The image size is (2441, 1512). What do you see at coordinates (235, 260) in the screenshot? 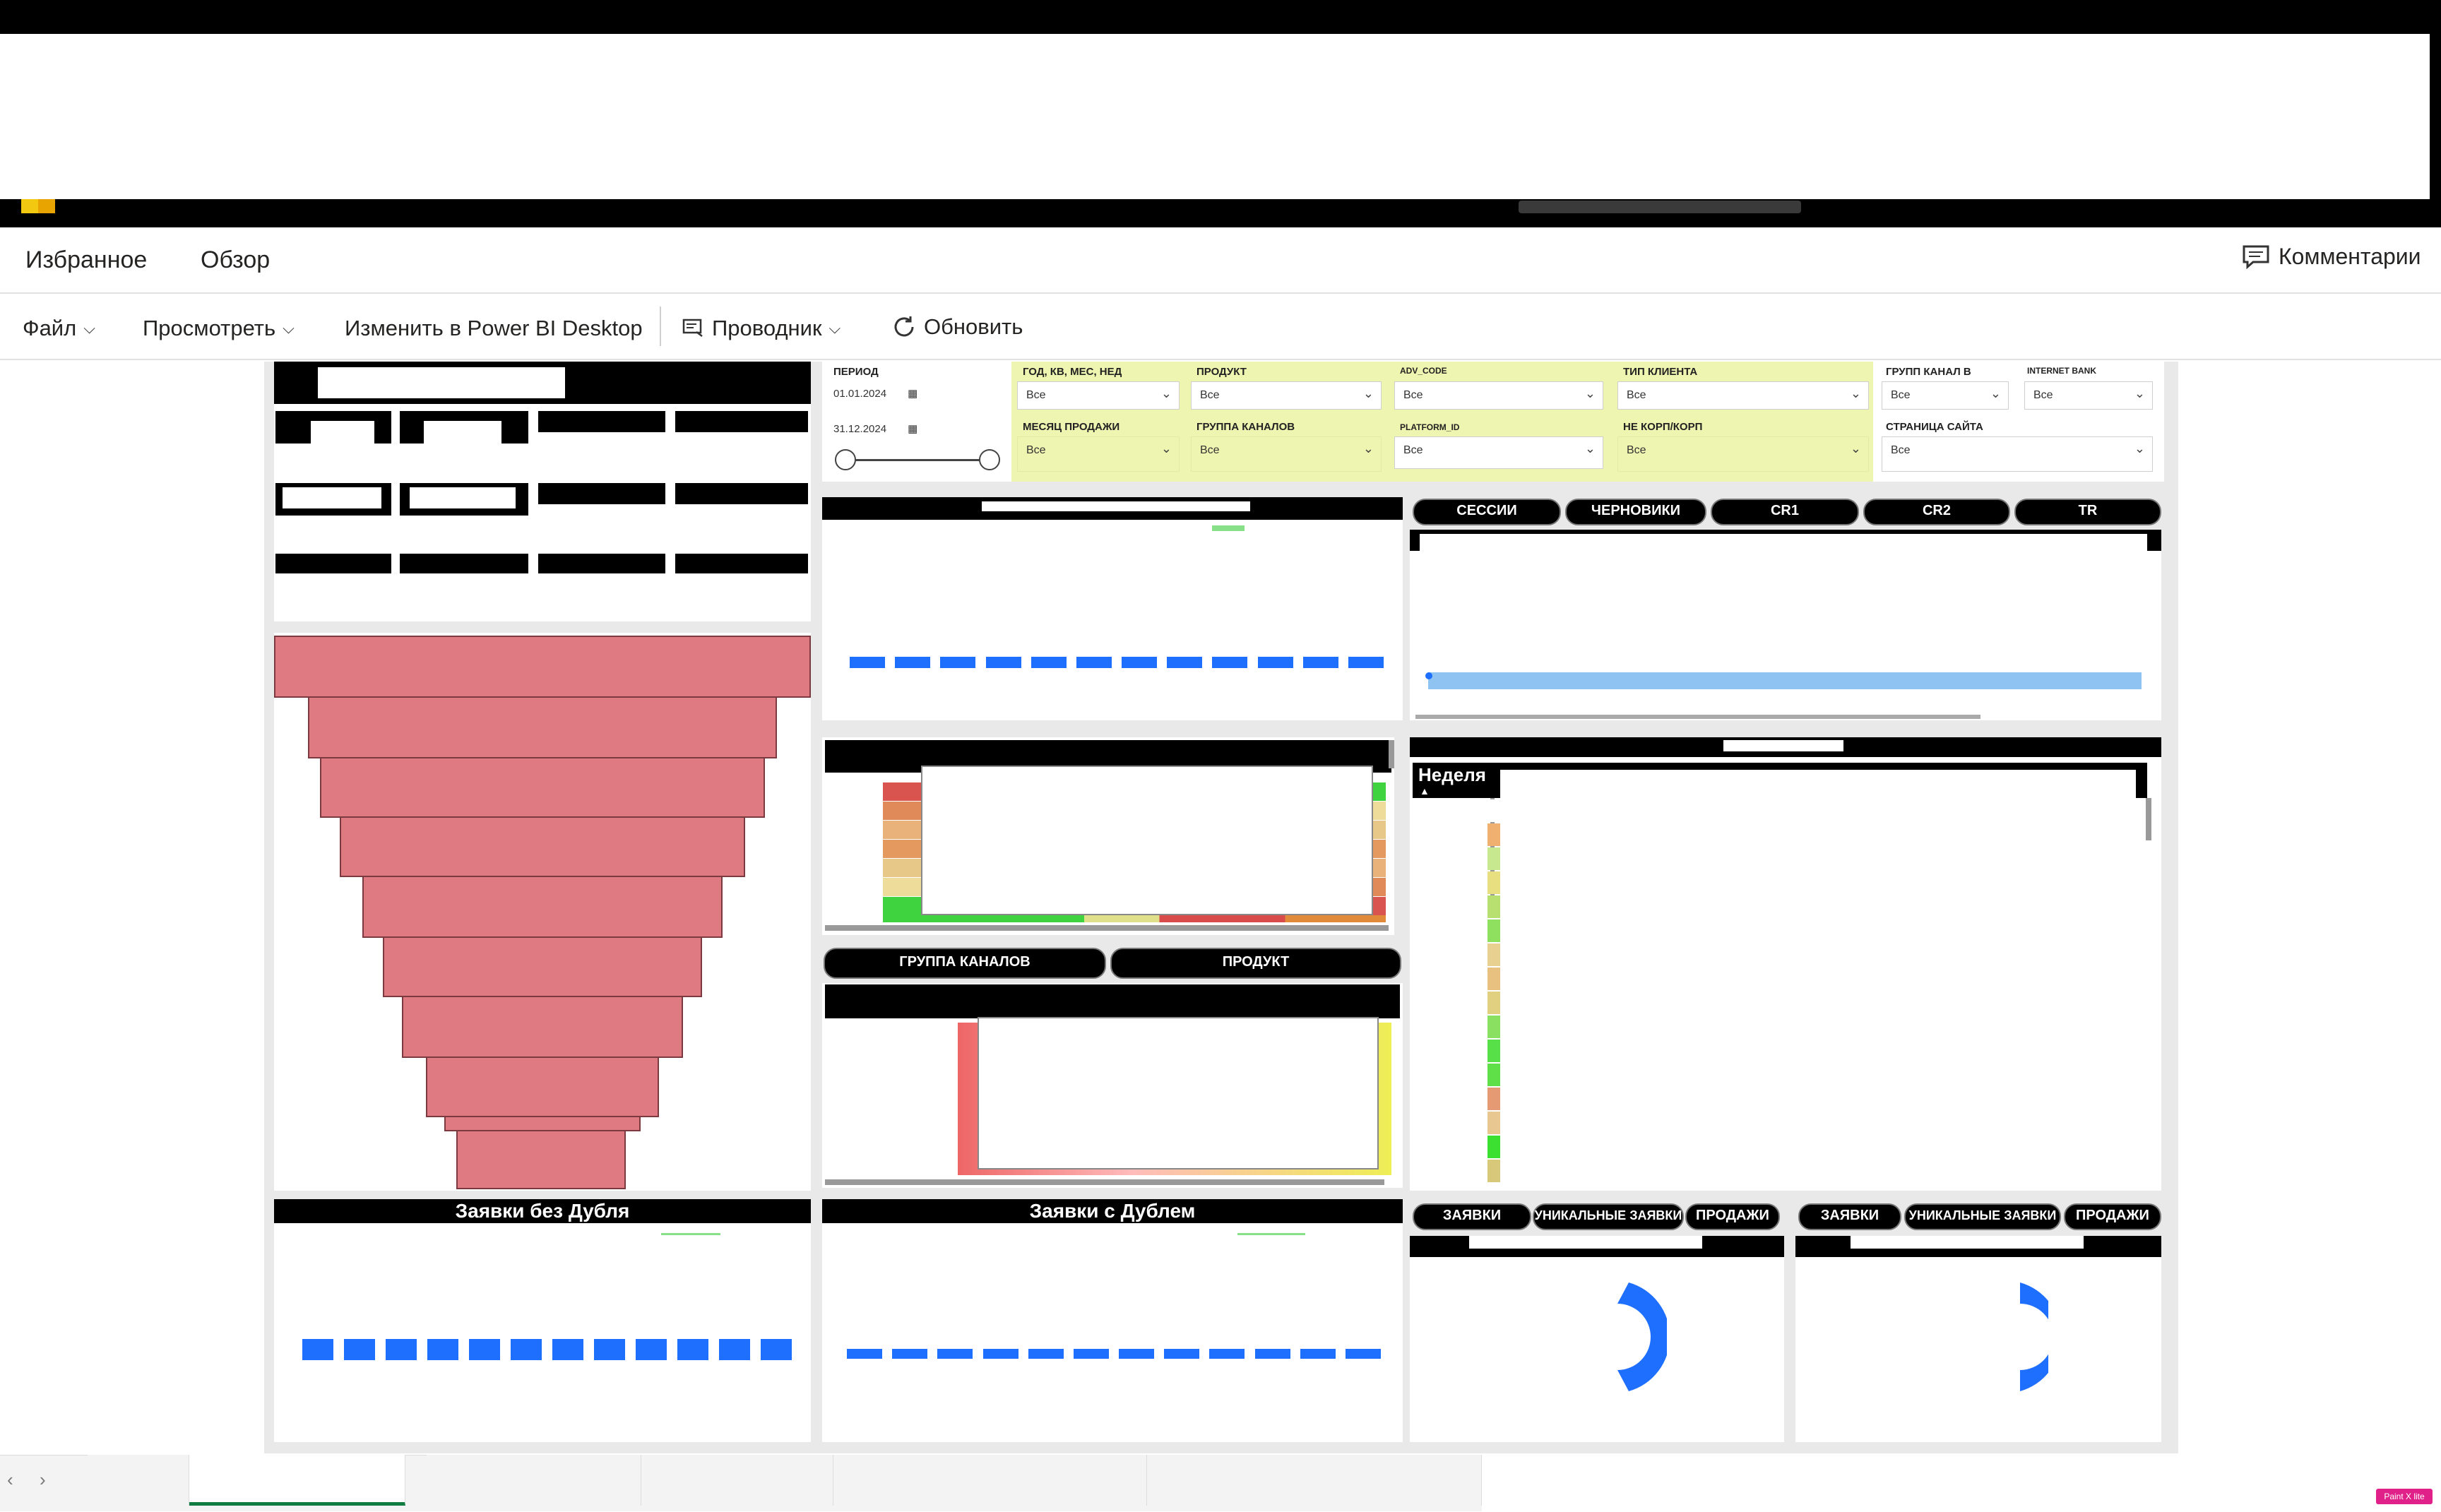
I see `menu-overview: Обзор` at bounding box center [235, 260].